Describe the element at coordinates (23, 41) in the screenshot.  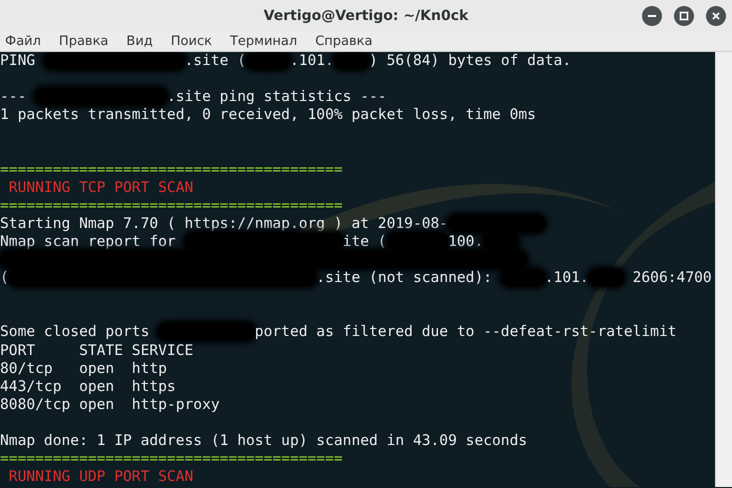
I see `menu-item: Файл` at that location.